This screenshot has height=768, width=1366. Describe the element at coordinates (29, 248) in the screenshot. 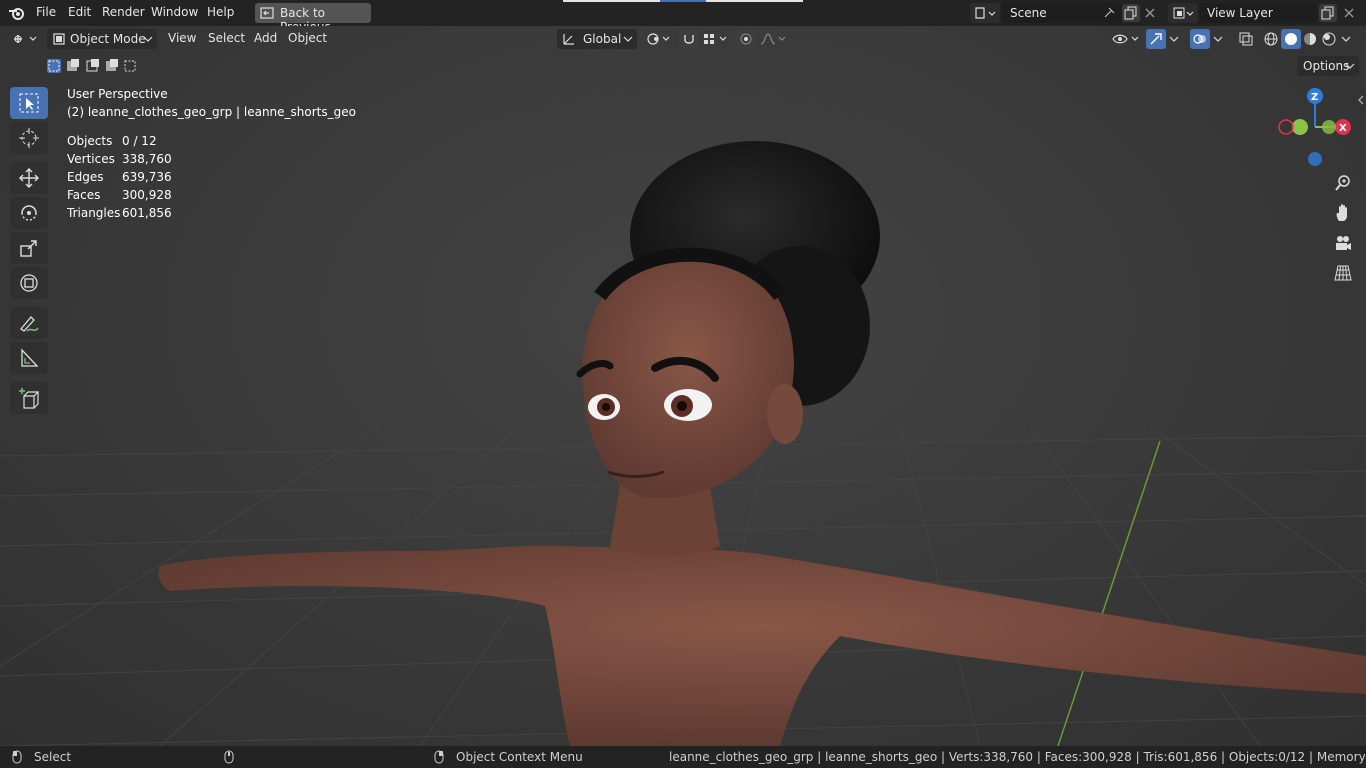

I see `scale-tool` at that location.